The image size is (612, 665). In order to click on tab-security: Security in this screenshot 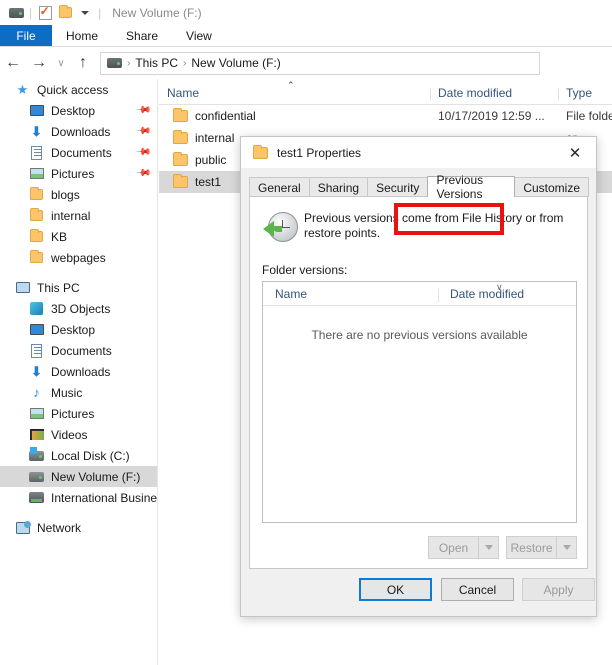, I will do `click(398, 187)`.